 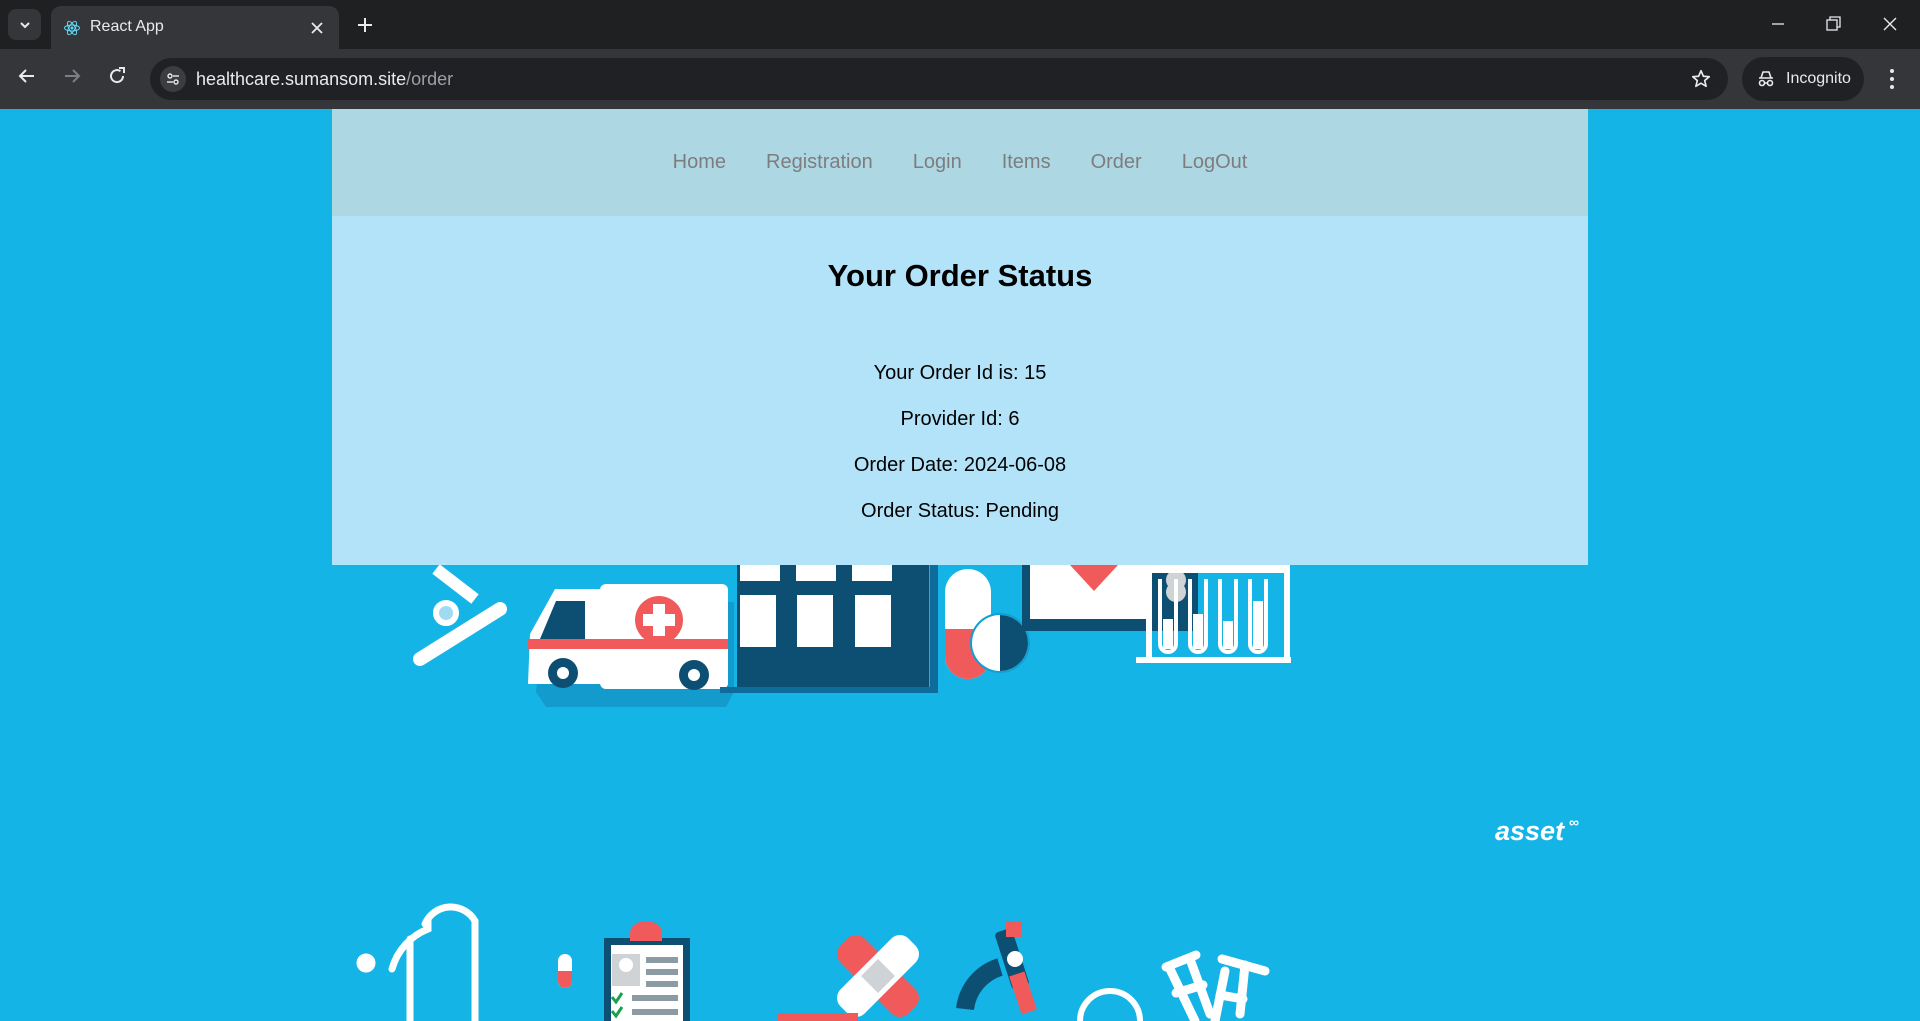 I want to click on watermark-logo: asset, so click(x=1530, y=831).